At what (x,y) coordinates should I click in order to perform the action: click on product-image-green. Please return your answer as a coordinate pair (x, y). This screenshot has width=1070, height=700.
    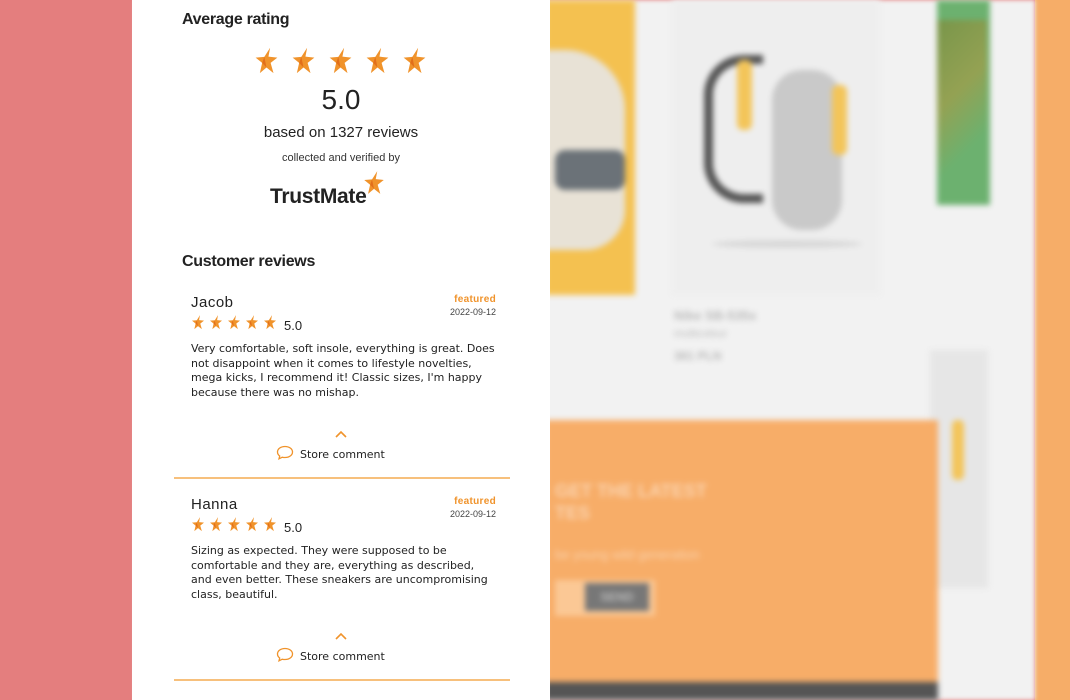
    Looking at the image, I should click on (963, 102).